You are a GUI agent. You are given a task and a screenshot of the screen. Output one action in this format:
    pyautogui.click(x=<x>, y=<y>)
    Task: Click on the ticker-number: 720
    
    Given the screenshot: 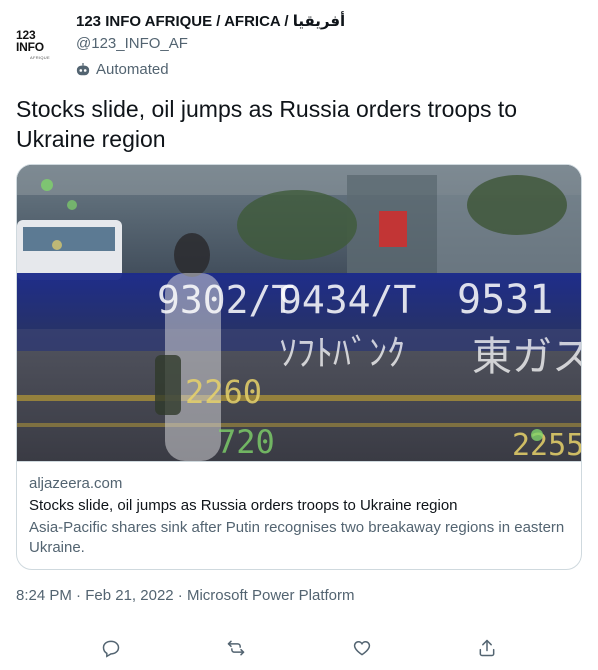 What is the action you would take?
    pyautogui.click(x=246, y=442)
    